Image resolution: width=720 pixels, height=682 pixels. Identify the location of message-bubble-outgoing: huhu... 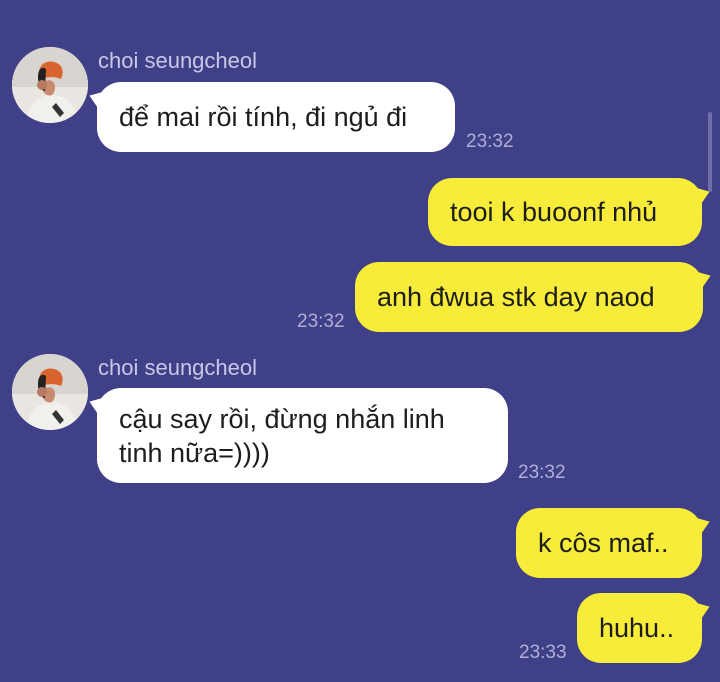
(645, 628).